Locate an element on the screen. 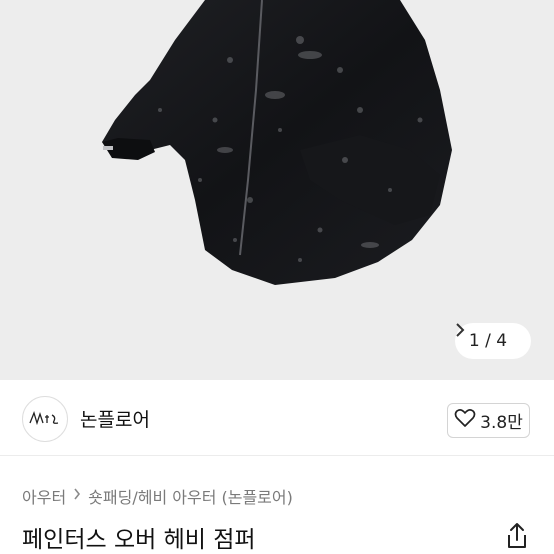 Image resolution: width=554 pixels, height=554 pixels. seller-avatar is located at coordinates (45, 419).